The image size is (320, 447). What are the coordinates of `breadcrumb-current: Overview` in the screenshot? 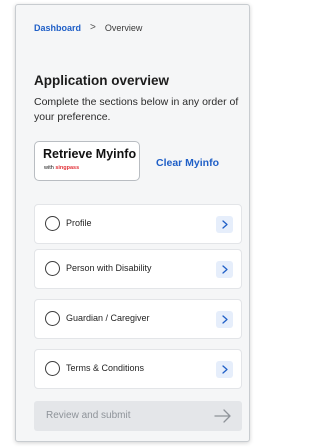 It's located at (123, 27).